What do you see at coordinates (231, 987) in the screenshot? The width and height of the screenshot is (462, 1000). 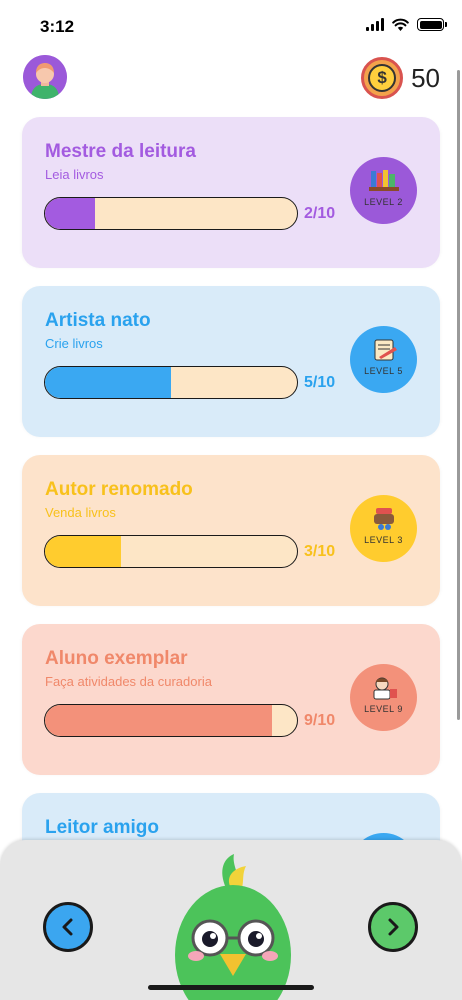 I see `home-indicator` at bounding box center [231, 987].